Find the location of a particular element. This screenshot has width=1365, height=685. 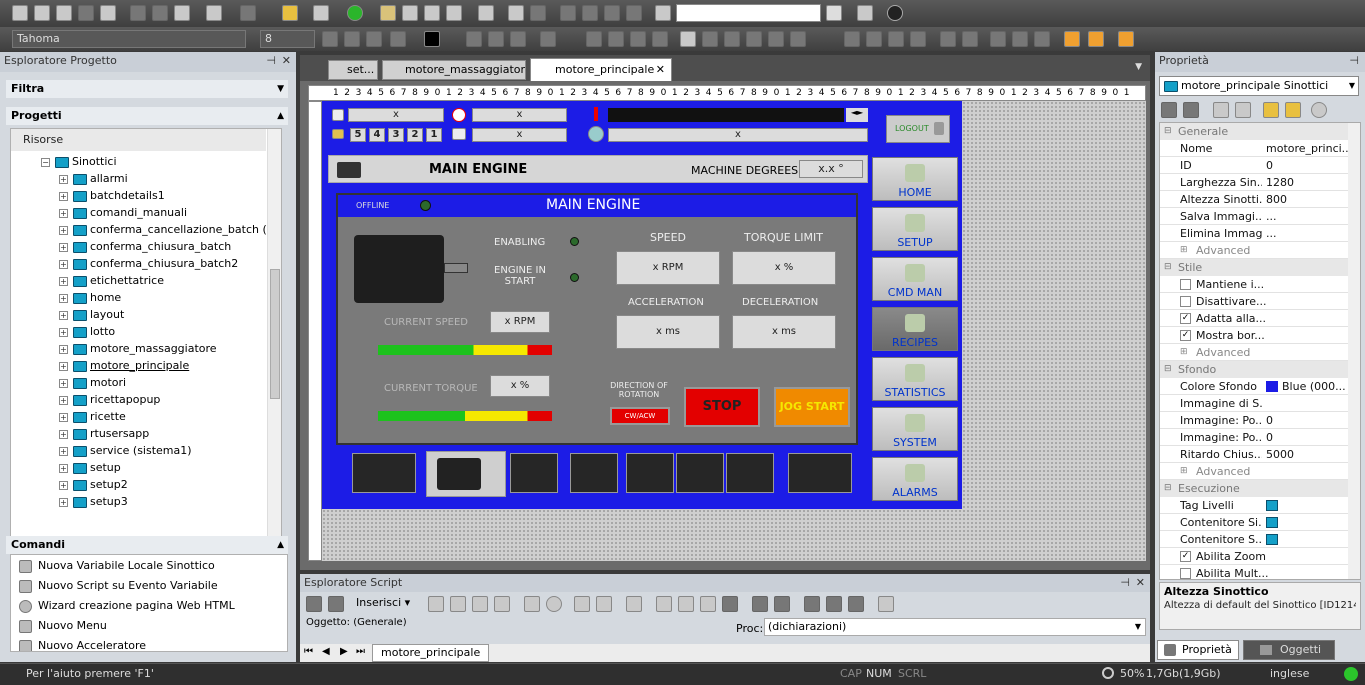

cut-icon is located at coordinates (138, 13).